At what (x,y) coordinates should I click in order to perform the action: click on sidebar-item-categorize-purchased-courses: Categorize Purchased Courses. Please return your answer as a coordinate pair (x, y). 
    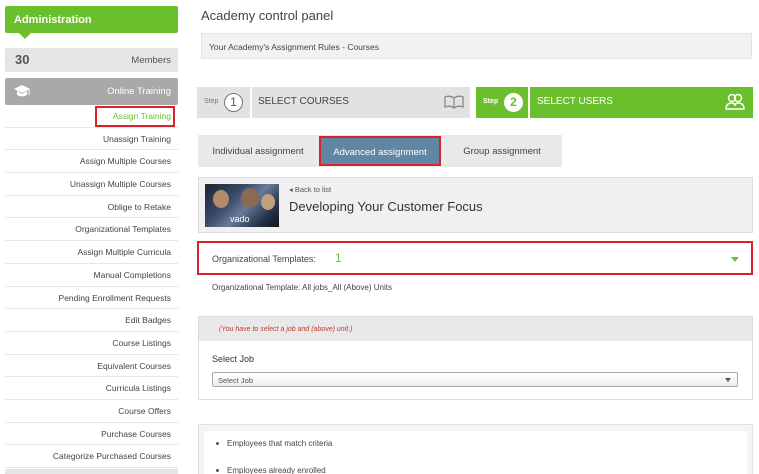
    Looking at the image, I should click on (91, 456).